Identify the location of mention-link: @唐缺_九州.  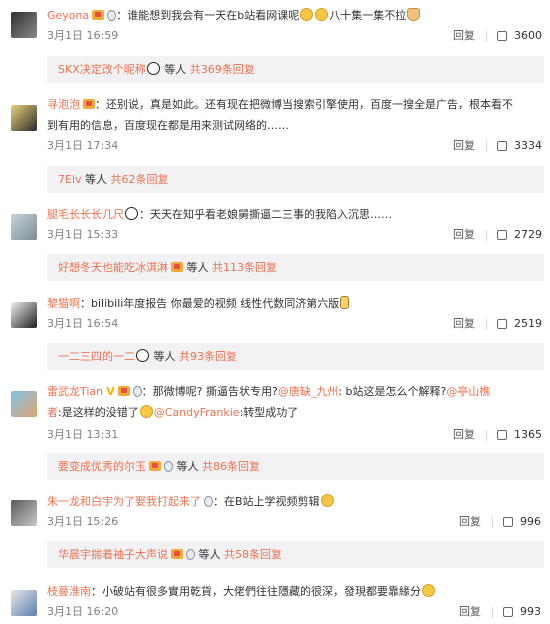
(308, 391).